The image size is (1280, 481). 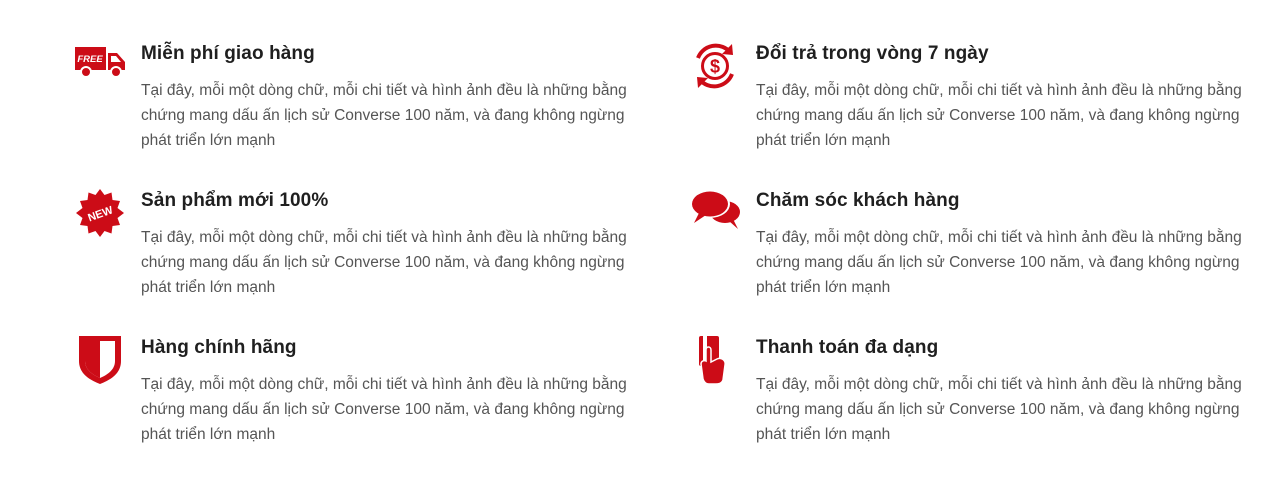 I want to click on free-delivery-truck-icon: FREE, so click(x=100, y=66).